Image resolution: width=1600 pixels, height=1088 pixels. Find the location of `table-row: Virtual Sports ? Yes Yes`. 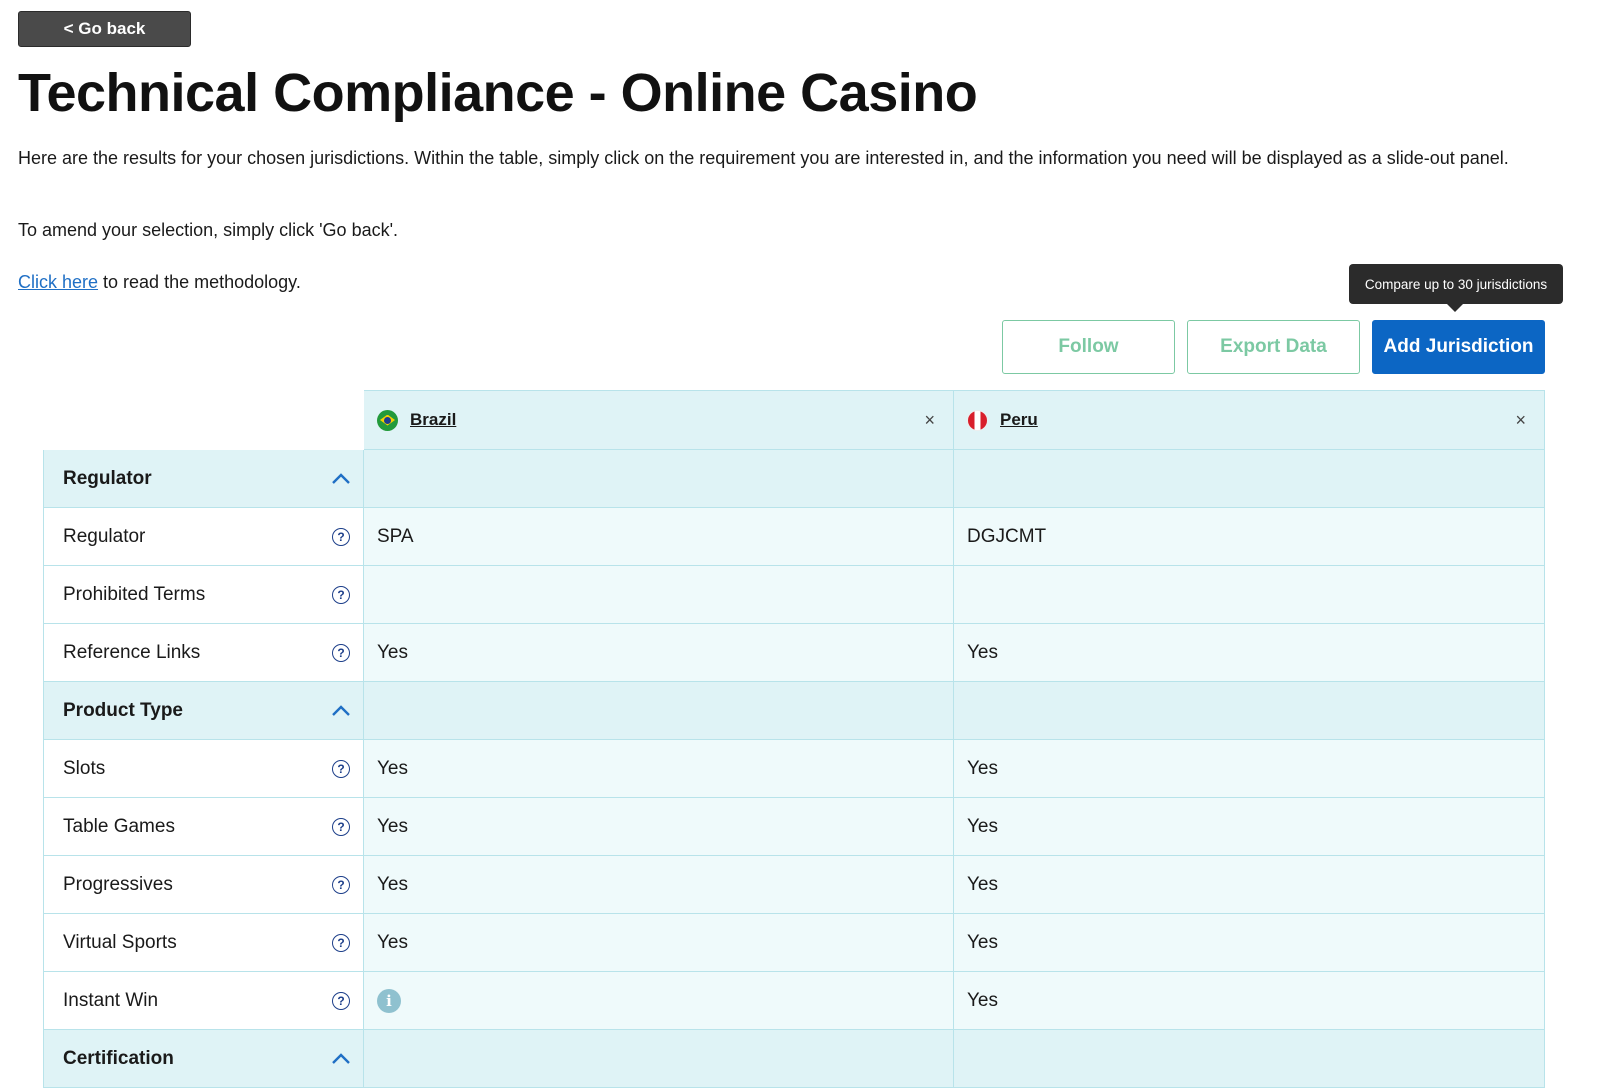

table-row: Virtual Sports ? Yes Yes is located at coordinates (794, 943).